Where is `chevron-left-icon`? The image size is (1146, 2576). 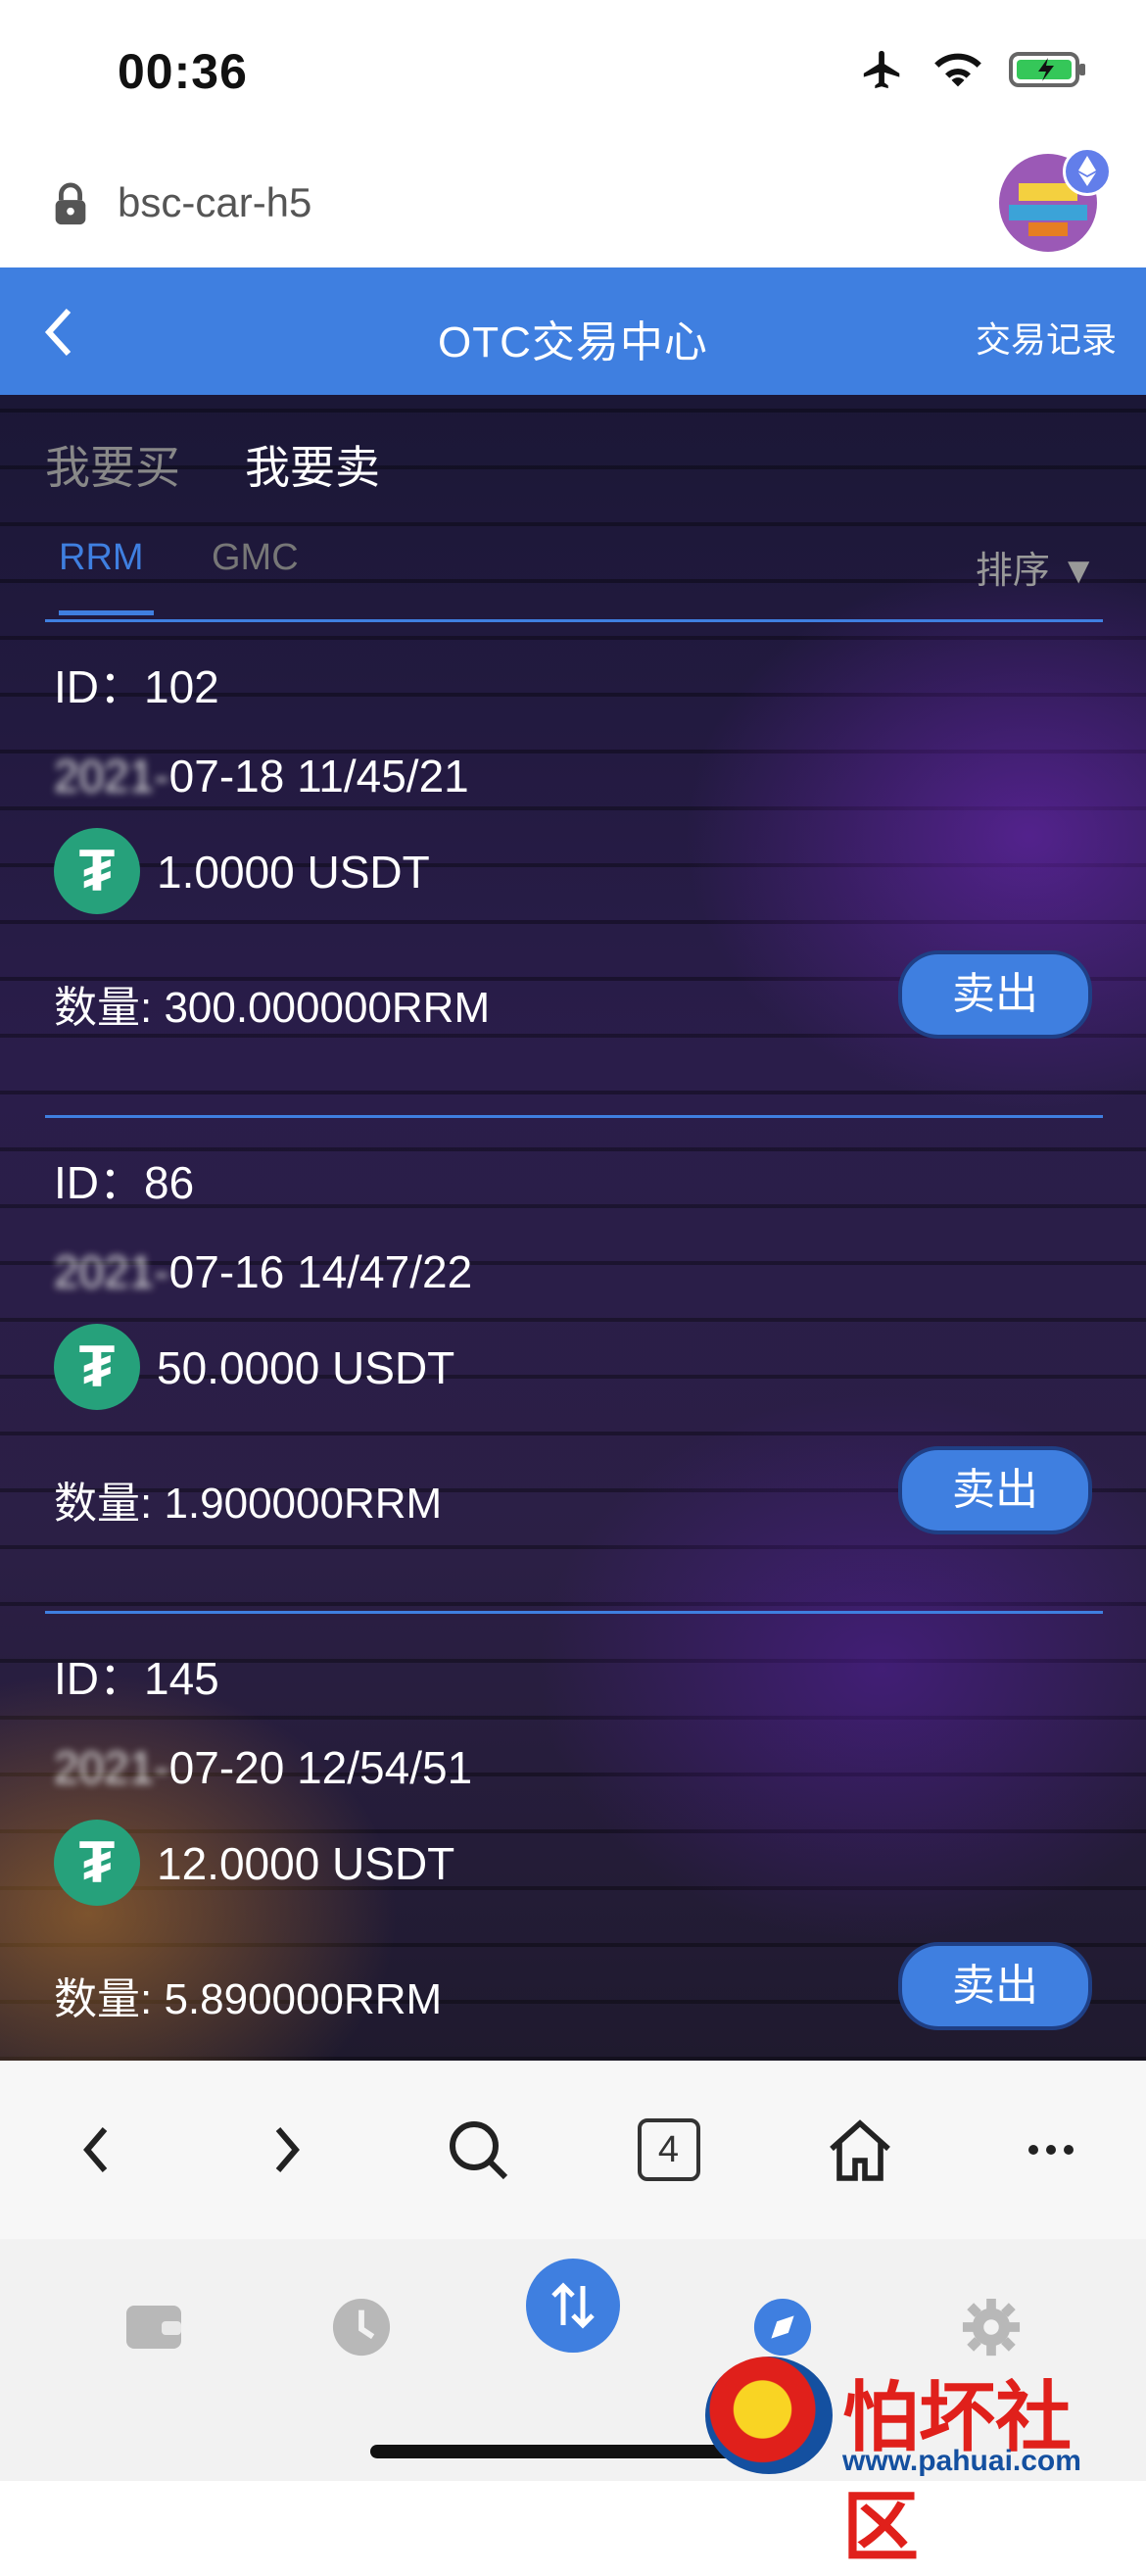 chevron-left-icon is located at coordinates (94, 2149).